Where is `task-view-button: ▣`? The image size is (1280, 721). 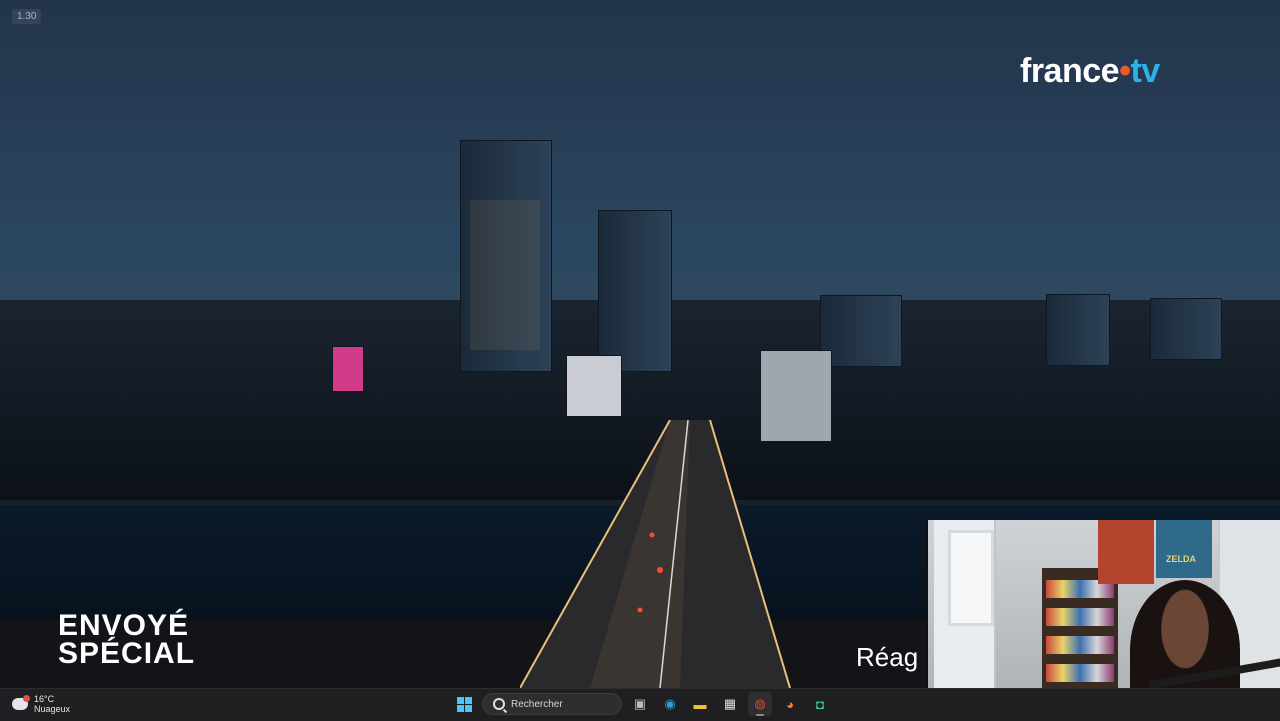
task-view-button: ▣ is located at coordinates (640, 704).